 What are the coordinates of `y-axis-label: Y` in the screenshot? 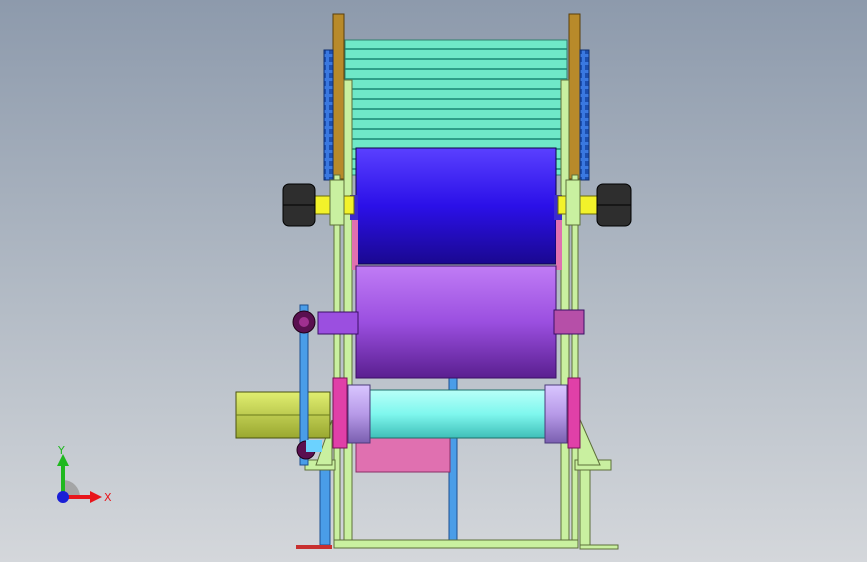 It's located at (61, 450).